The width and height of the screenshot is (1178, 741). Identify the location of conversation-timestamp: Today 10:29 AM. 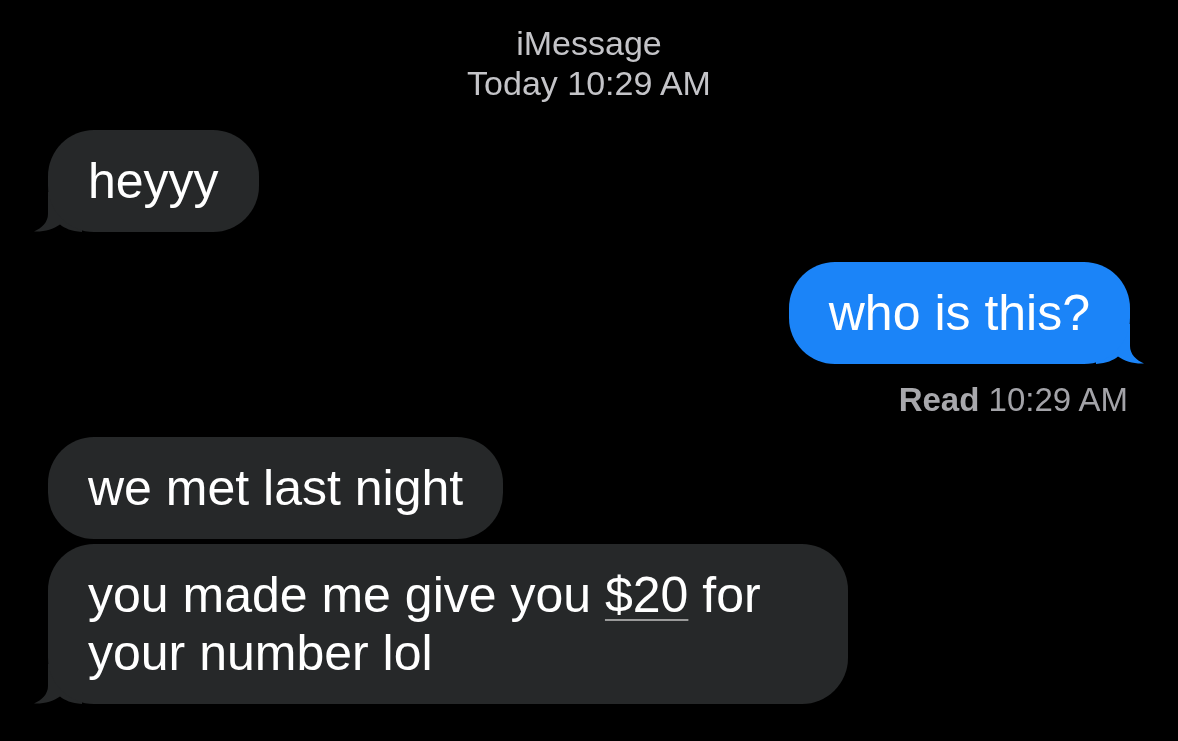
(589, 83).